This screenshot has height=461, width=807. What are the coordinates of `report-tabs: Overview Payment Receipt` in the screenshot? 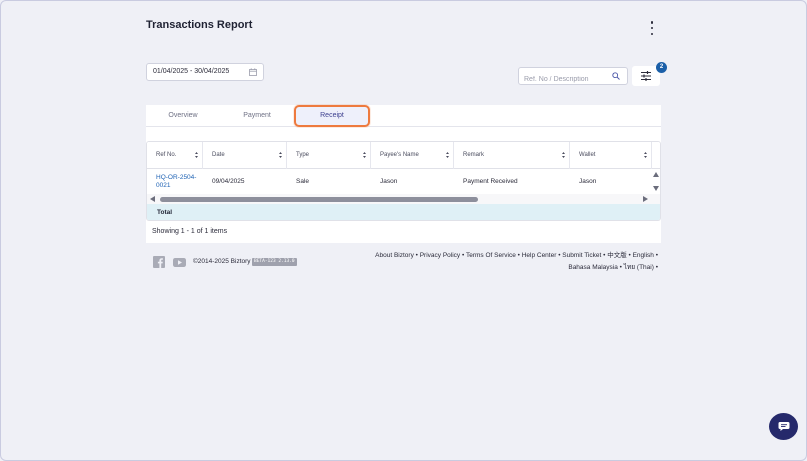 It's located at (403, 116).